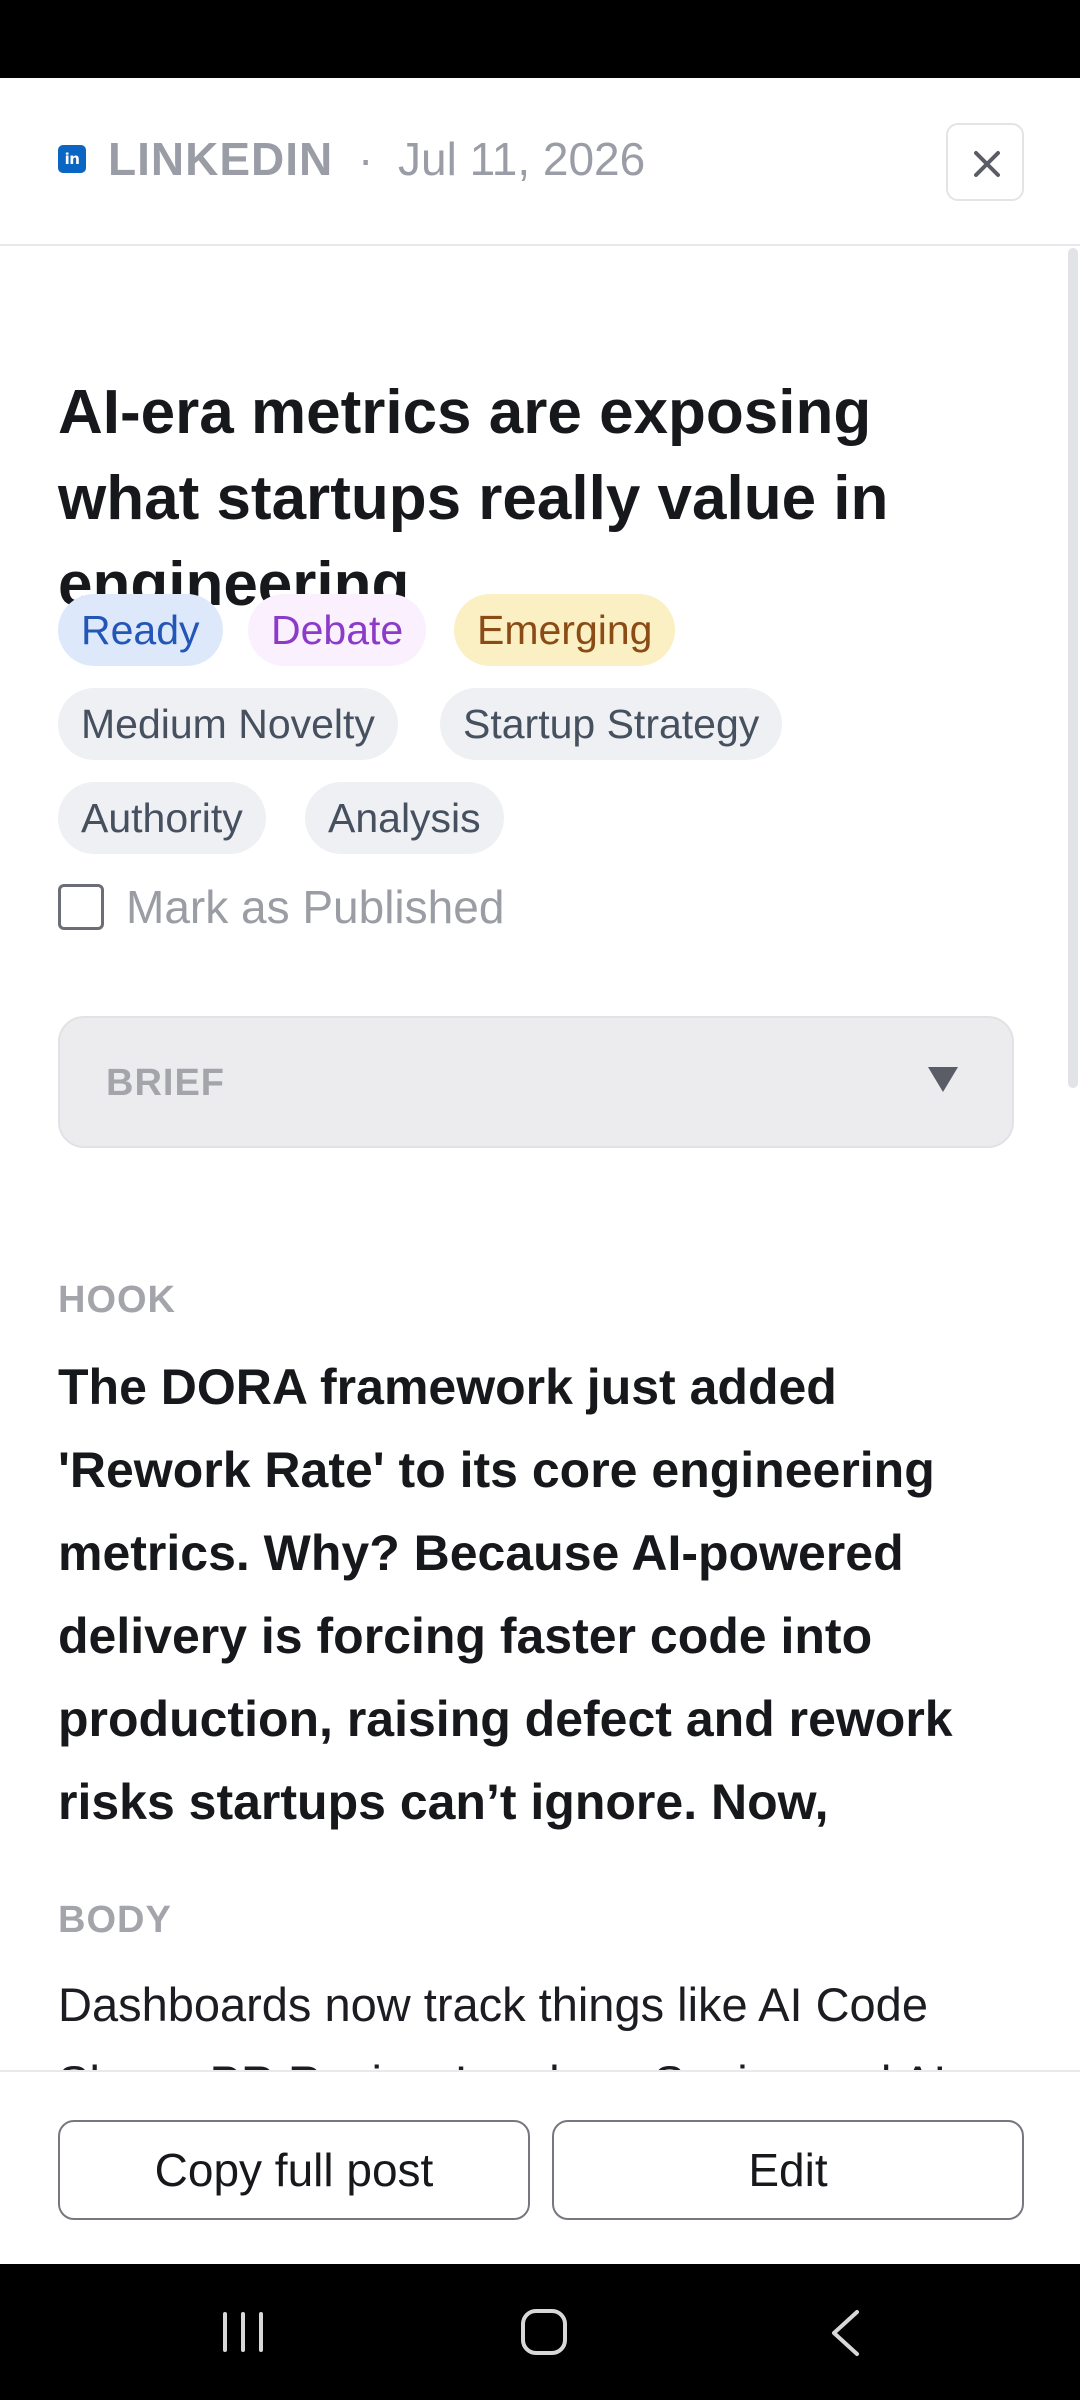 The height and width of the screenshot is (2400, 1080). Describe the element at coordinates (228, 724) in the screenshot. I see `tag-medium-novelty: Medium Novelty` at that location.